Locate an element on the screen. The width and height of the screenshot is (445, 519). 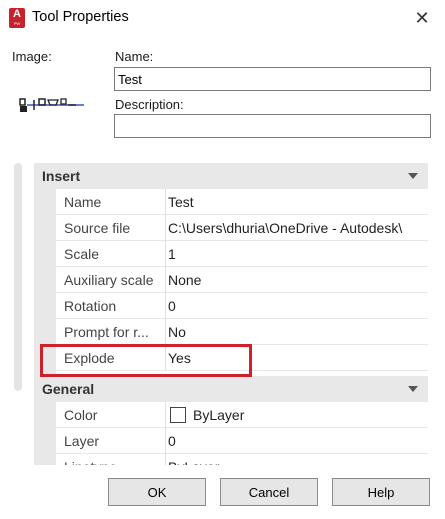
property-row-color: Color ByLayer is located at coordinates (242, 415).